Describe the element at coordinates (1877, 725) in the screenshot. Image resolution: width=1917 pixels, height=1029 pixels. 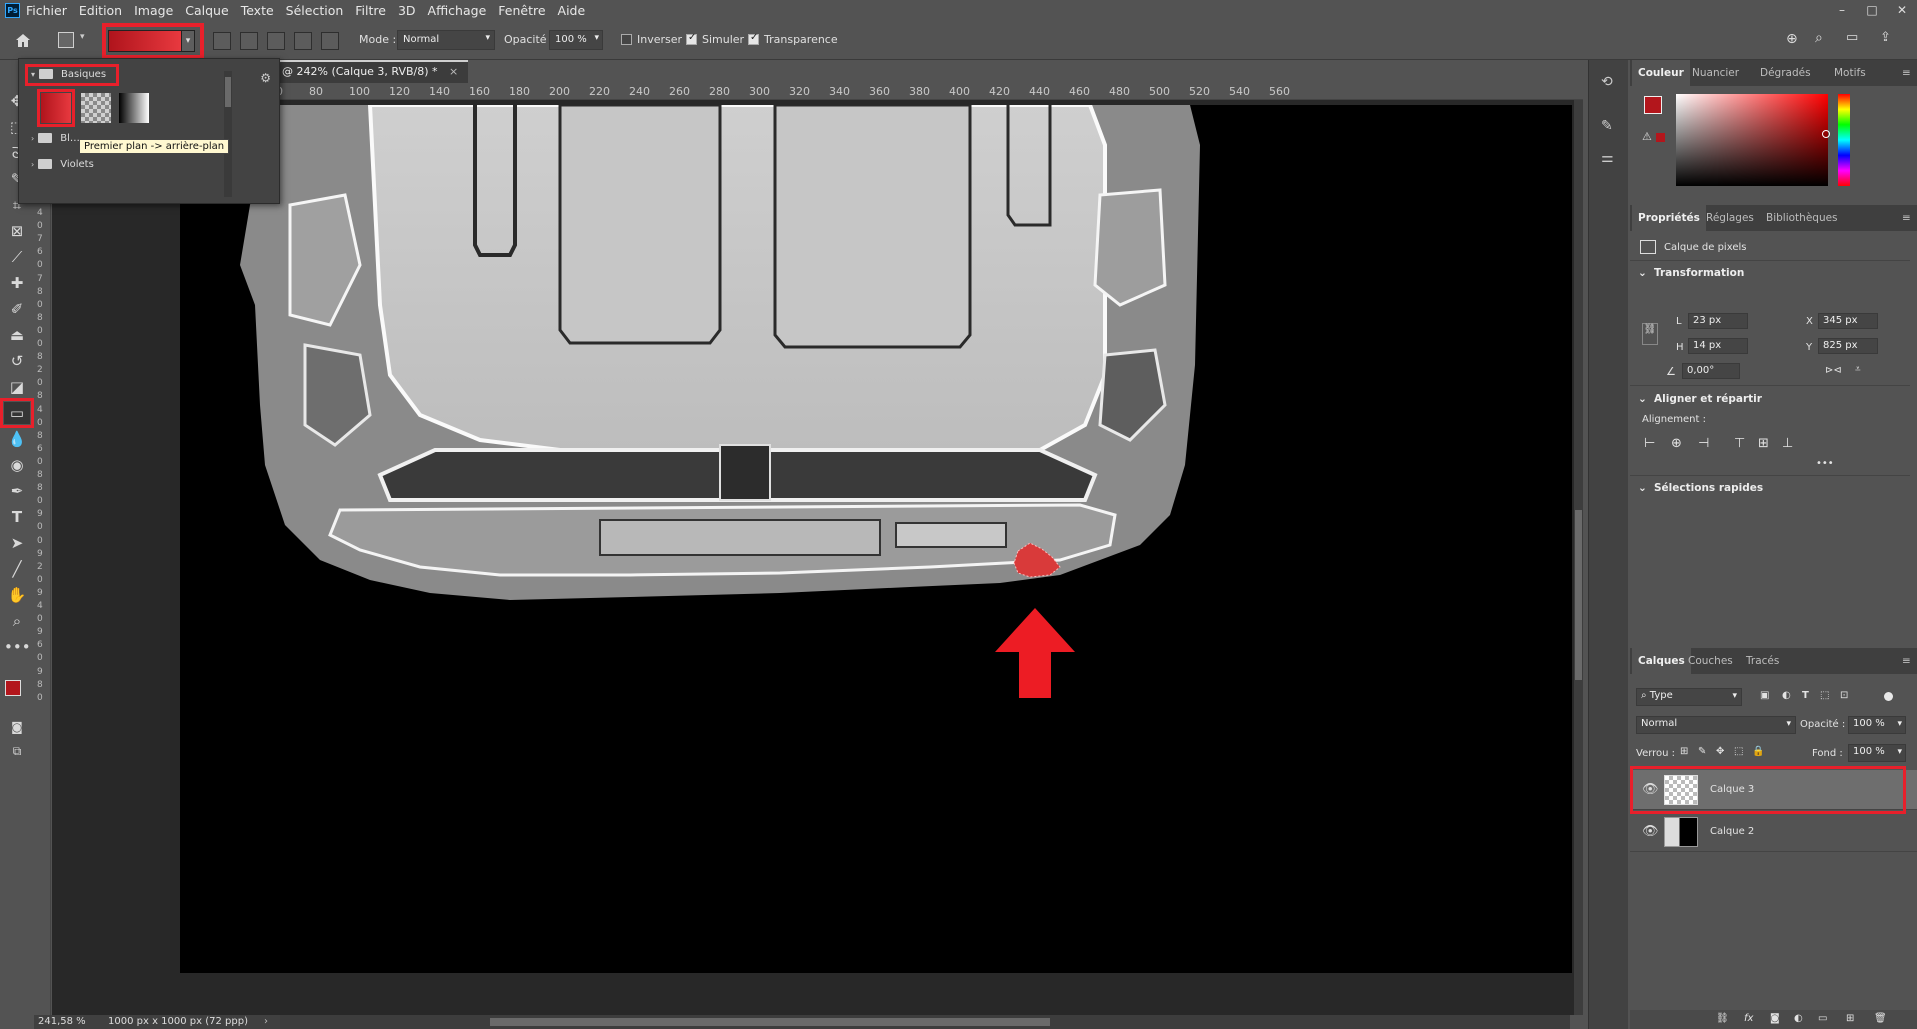
I see `layer-opacity-input: 100 % ▾` at that location.